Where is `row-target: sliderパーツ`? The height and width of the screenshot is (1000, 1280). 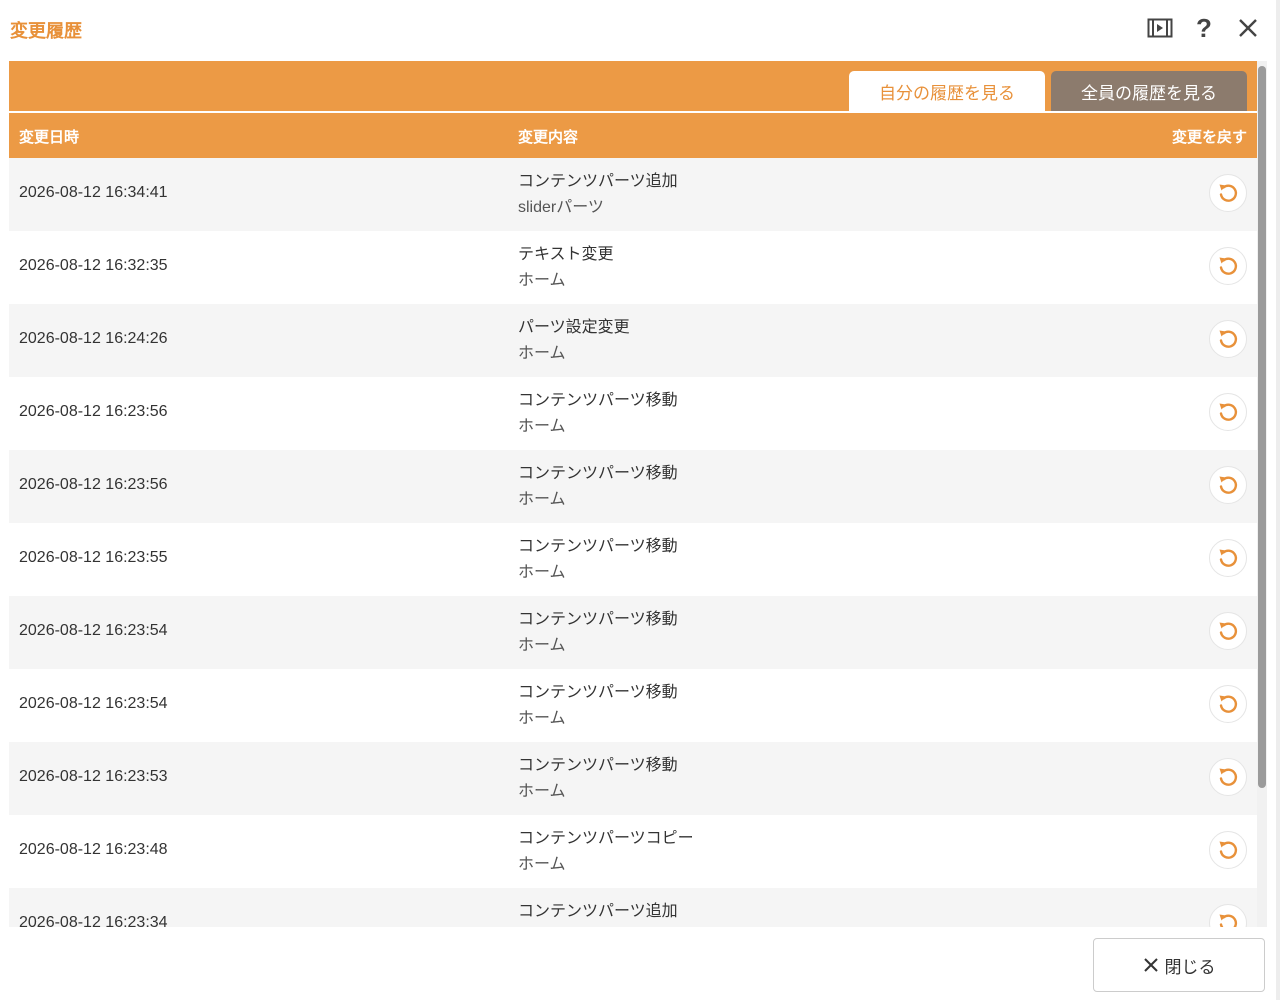
row-target: sliderパーツ is located at coordinates (561, 207).